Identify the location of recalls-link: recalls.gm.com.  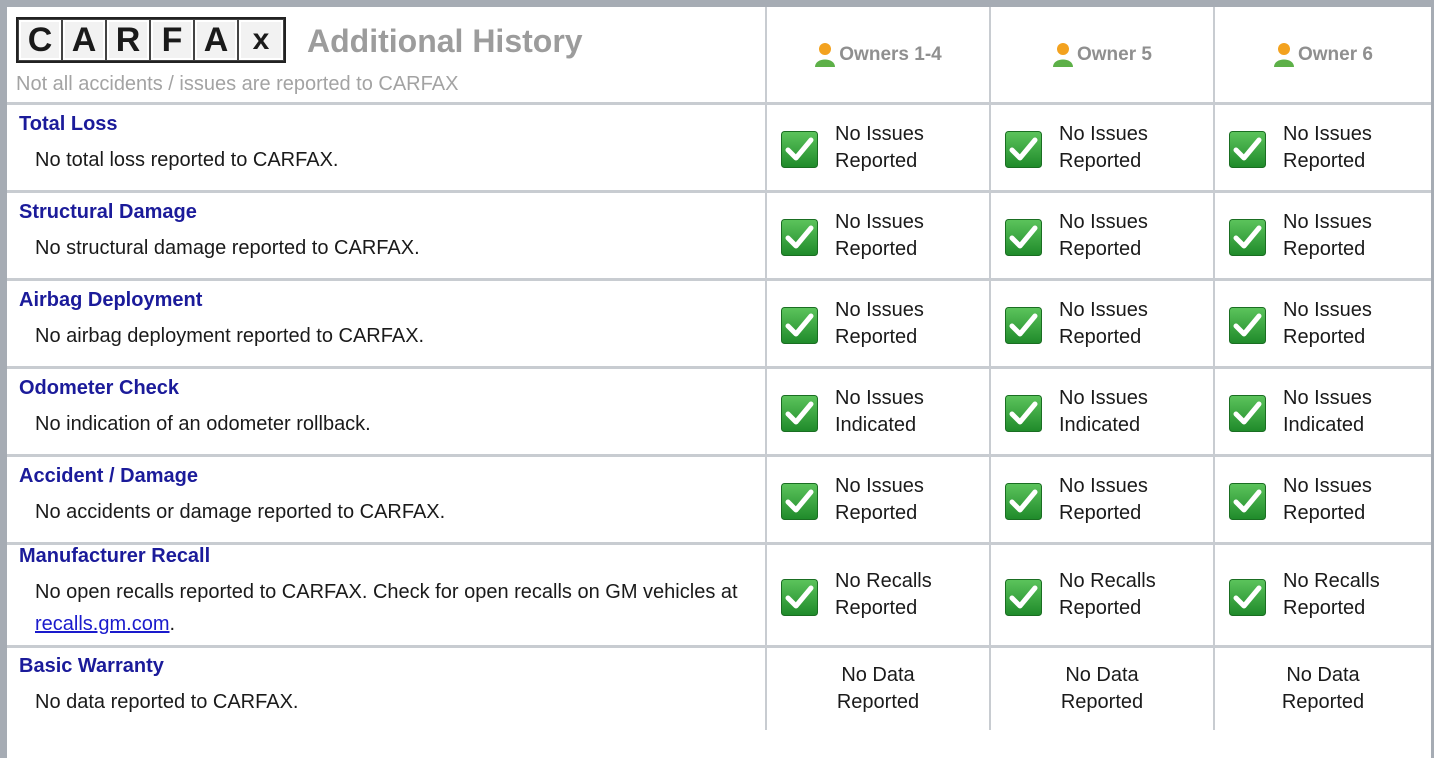
(102, 624).